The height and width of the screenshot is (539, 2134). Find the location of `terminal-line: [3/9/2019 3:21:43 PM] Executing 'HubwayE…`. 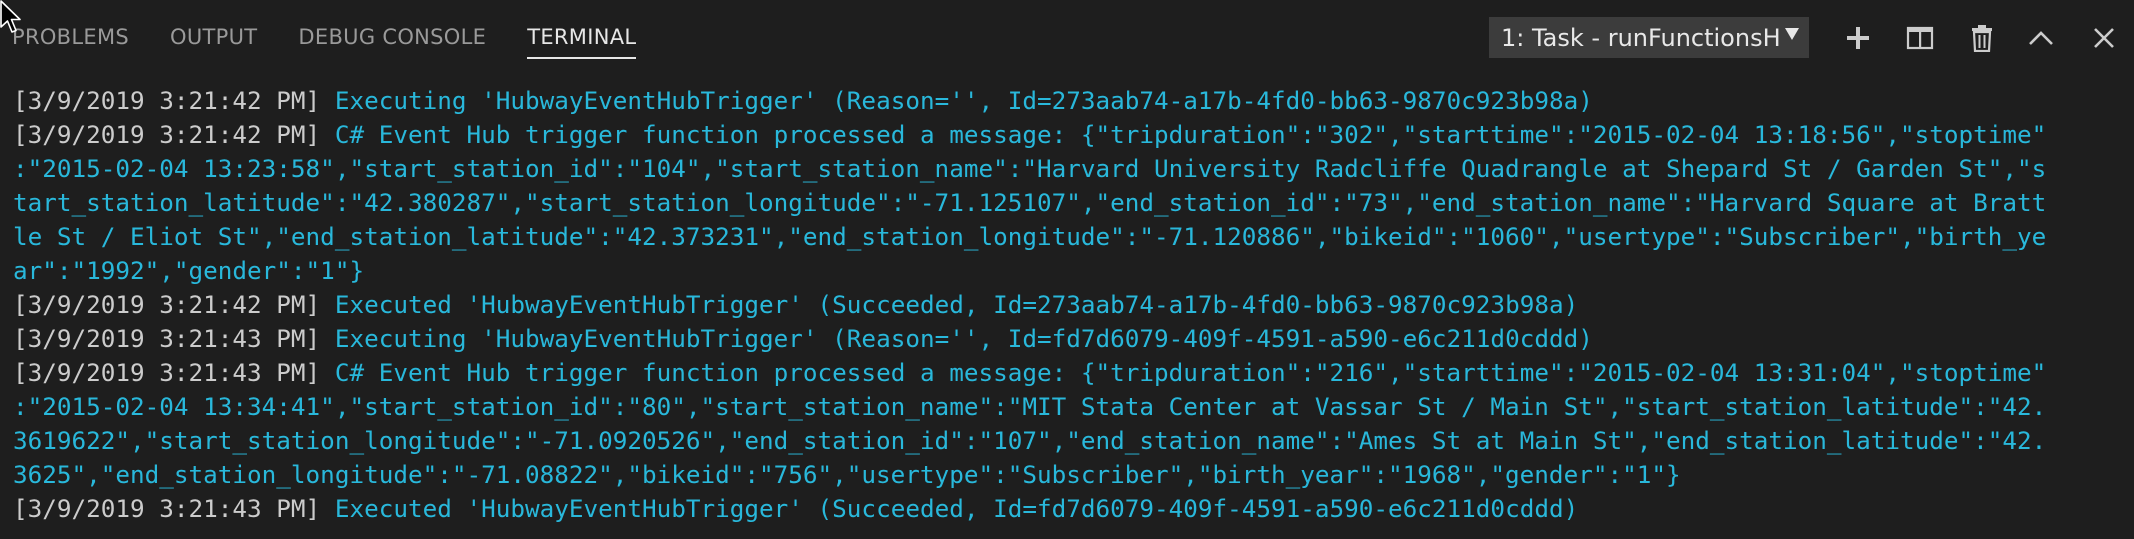

terminal-line: [3/9/2019 3:21:43 PM] Executing 'HubwayE… is located at coordinates (1068, 339).